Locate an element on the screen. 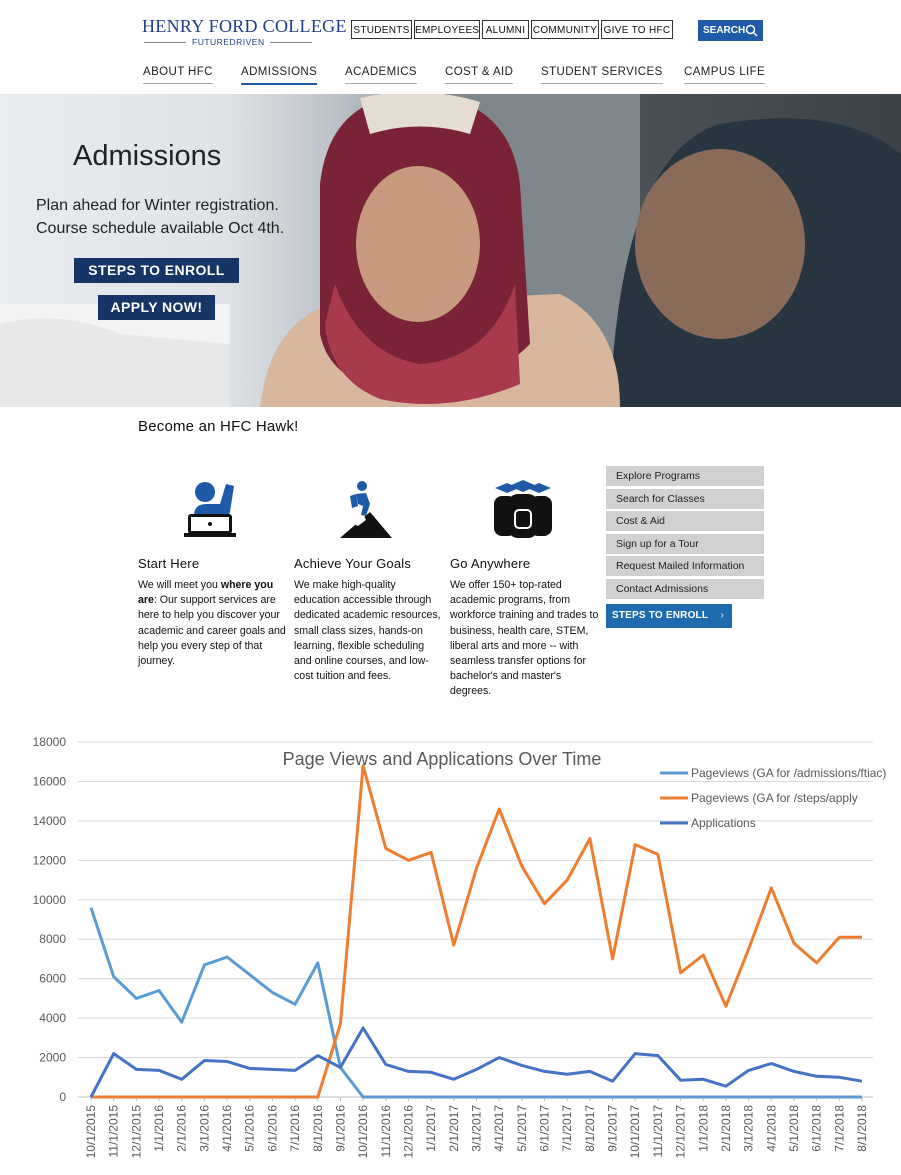 Image resolution: width=901 pixels, height=1175 pixels. utility-link-give: GIVE TO HFC is located at coordinates (637, 29).